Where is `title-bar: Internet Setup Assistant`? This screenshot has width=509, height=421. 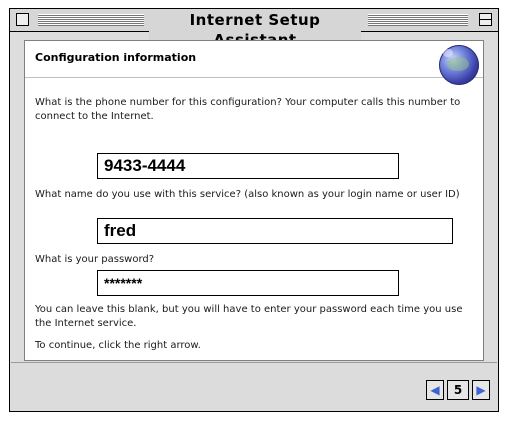 title-bar: Internet Setup Assistant is located at coordinates (254, 29).